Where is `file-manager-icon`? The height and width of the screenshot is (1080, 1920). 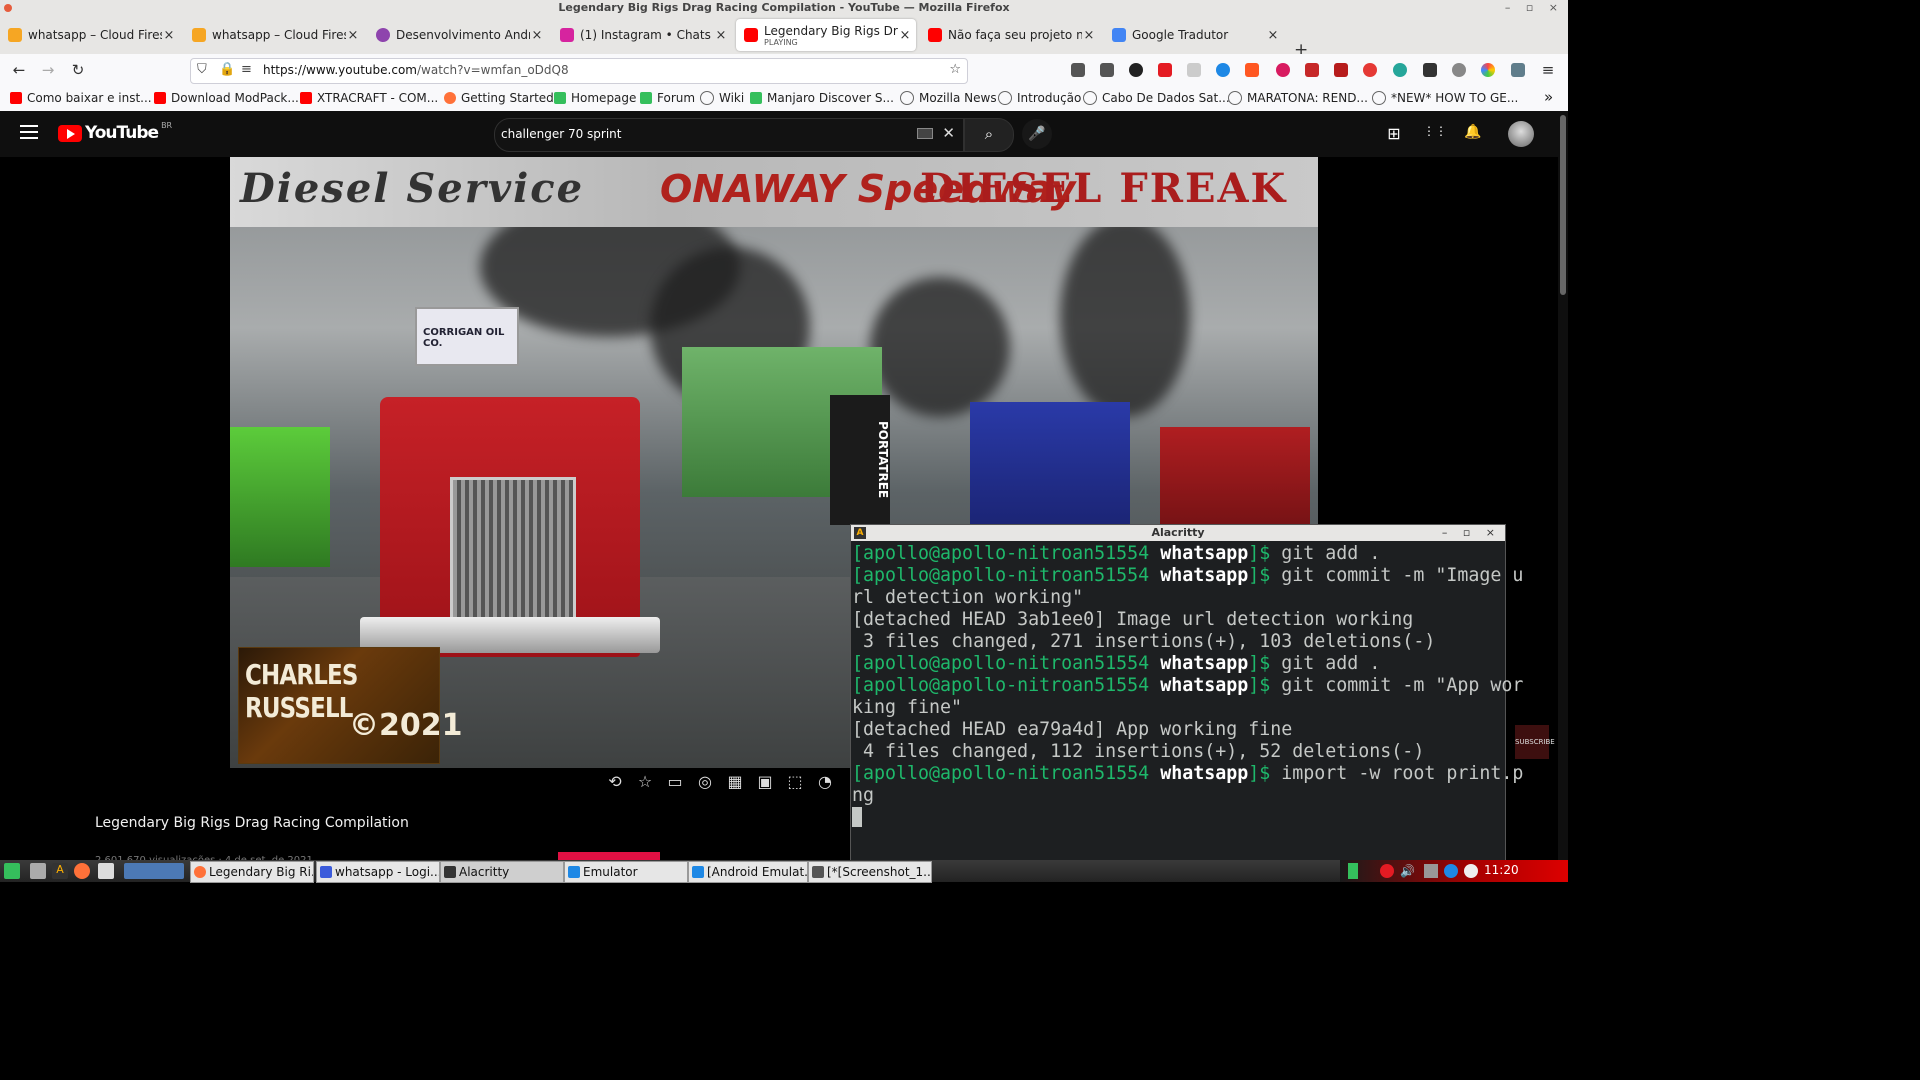
file-manager-icon is located at coordinates (38, 871).